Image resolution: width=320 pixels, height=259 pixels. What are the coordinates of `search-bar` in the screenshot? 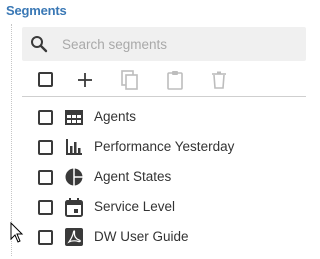 It's located at (164, 44).